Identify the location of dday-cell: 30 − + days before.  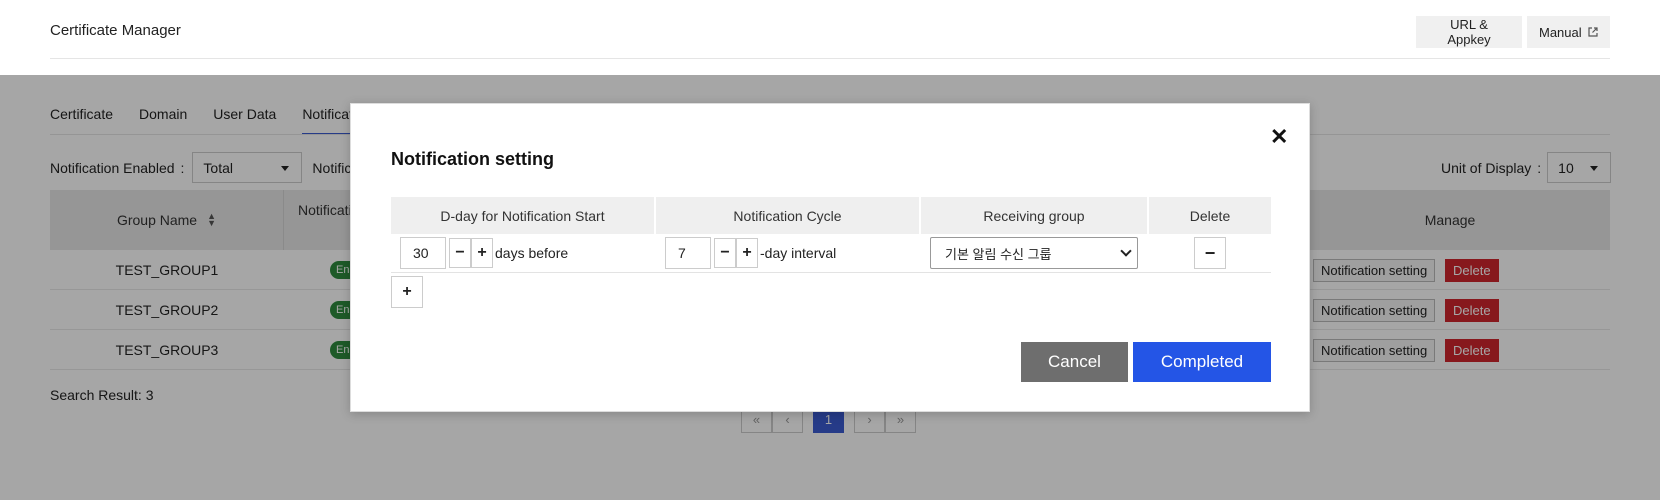
(523, 253).